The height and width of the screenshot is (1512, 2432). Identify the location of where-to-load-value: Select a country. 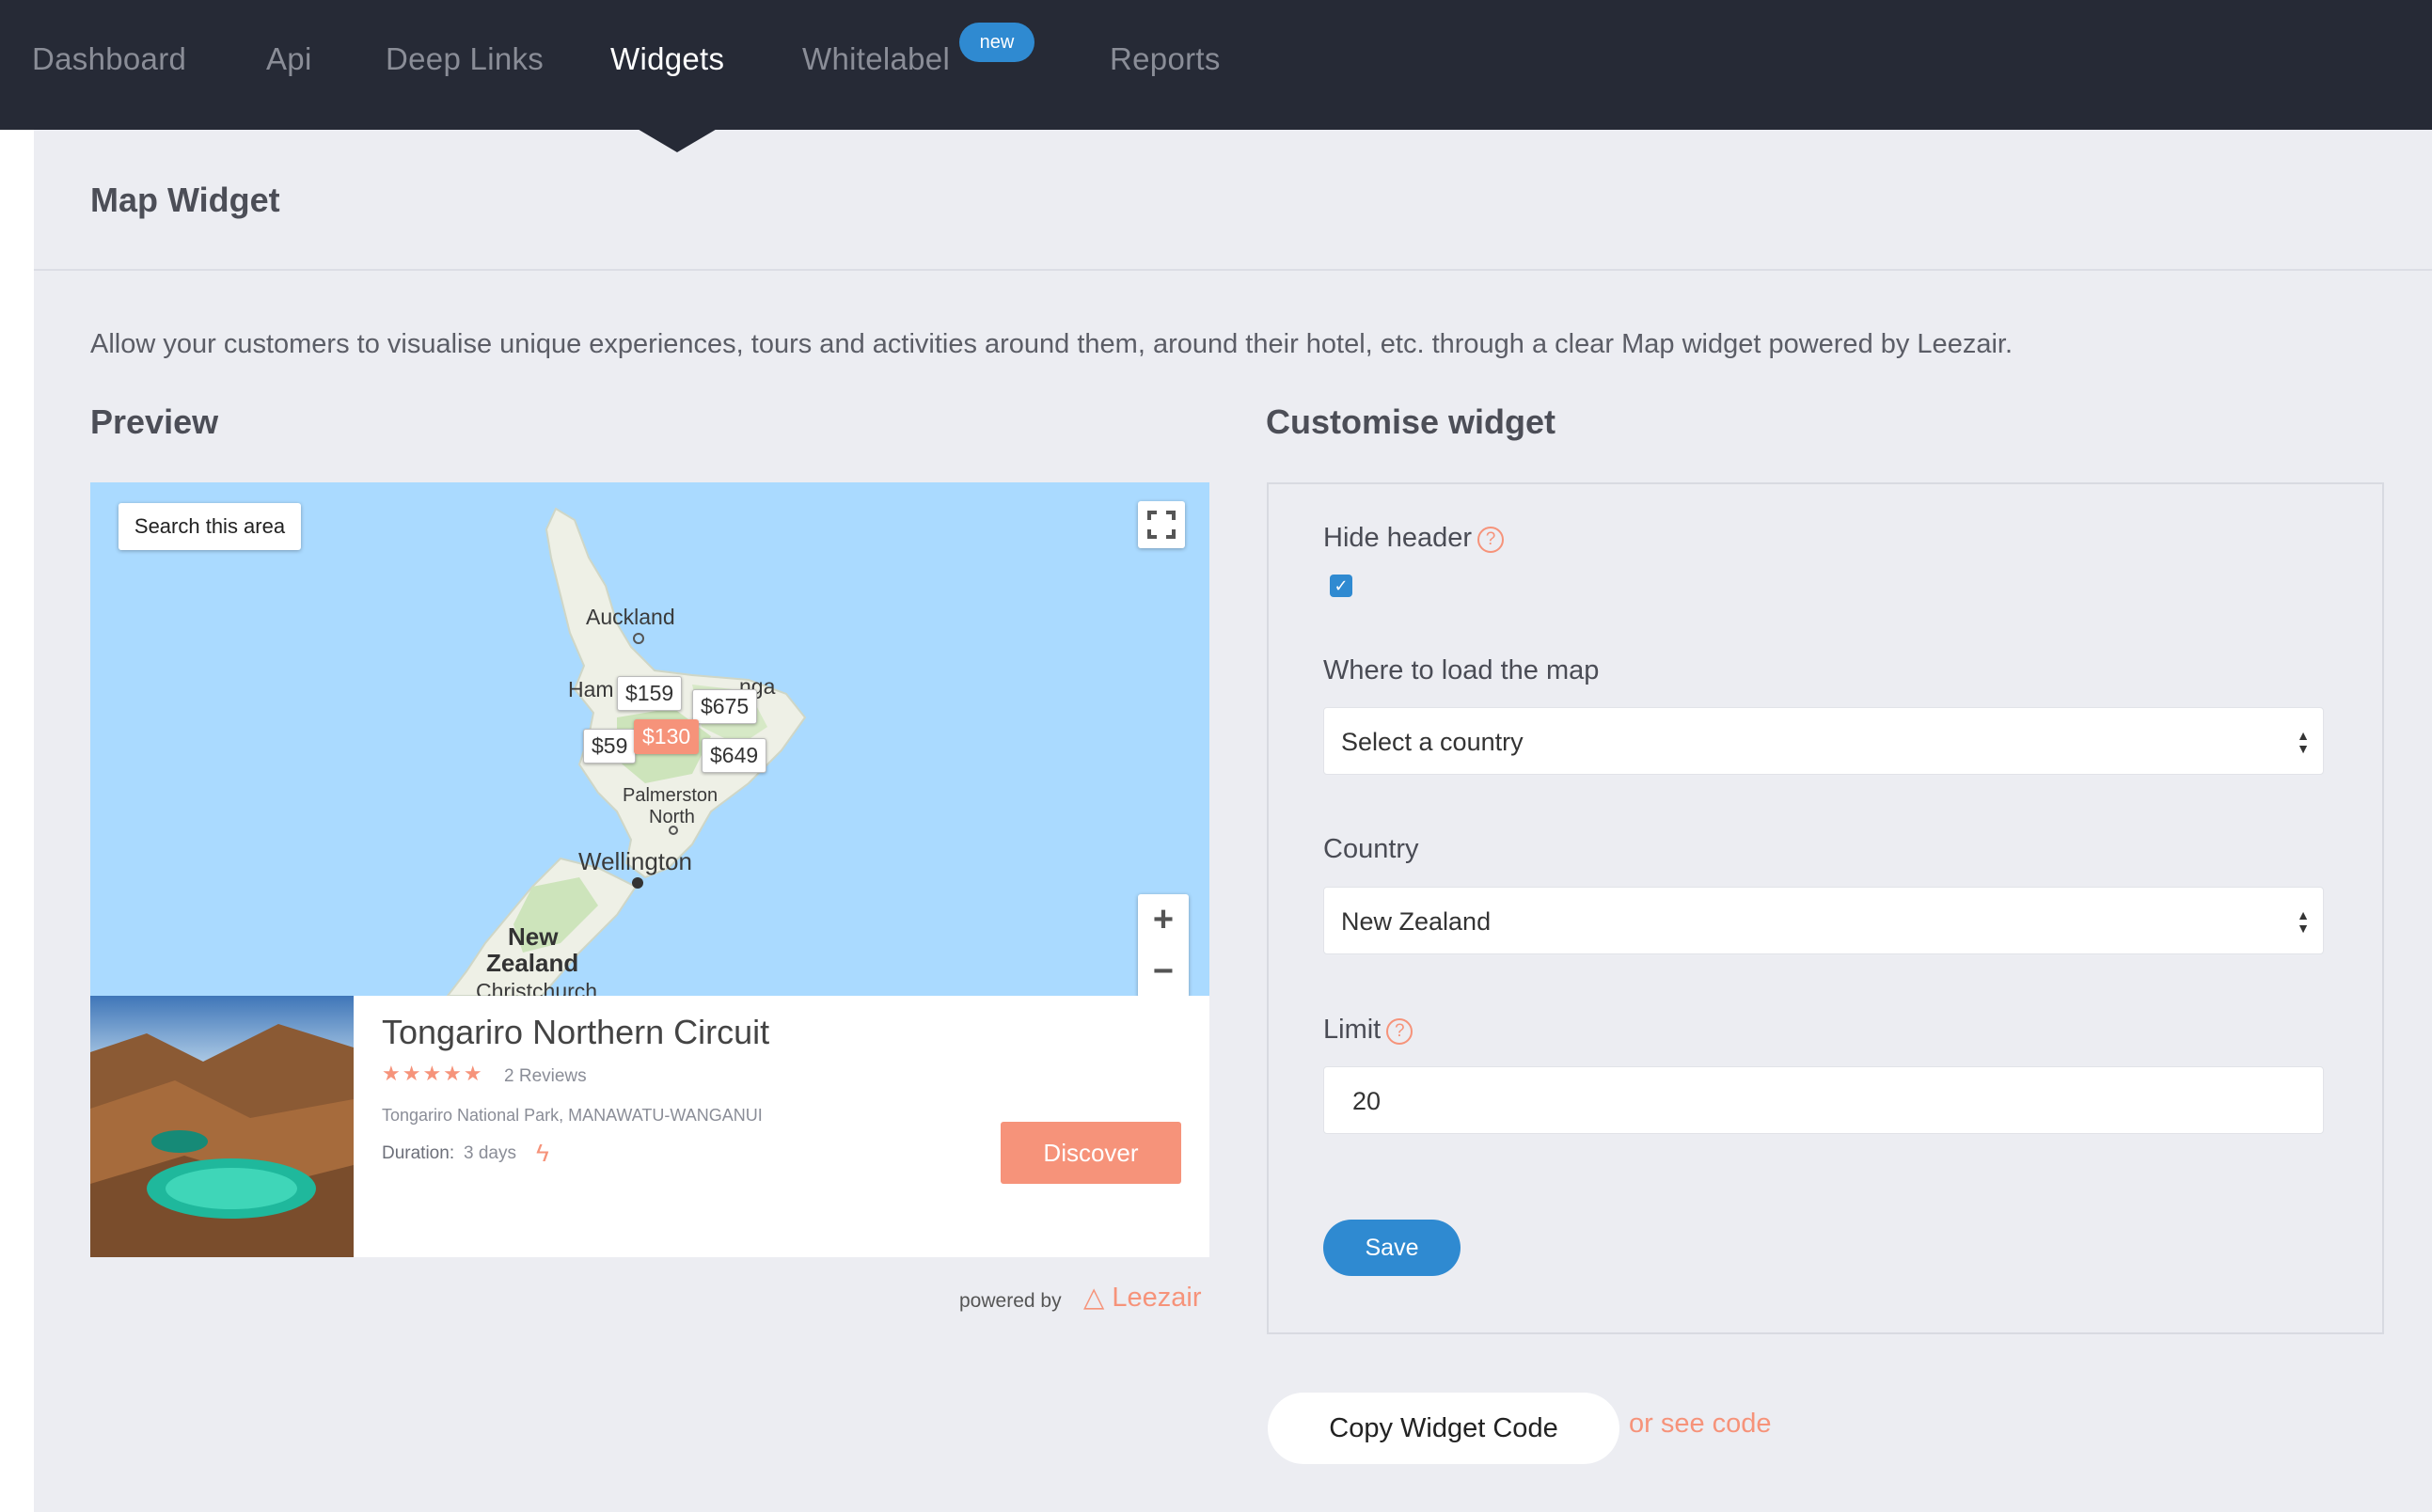
(1432, 742).